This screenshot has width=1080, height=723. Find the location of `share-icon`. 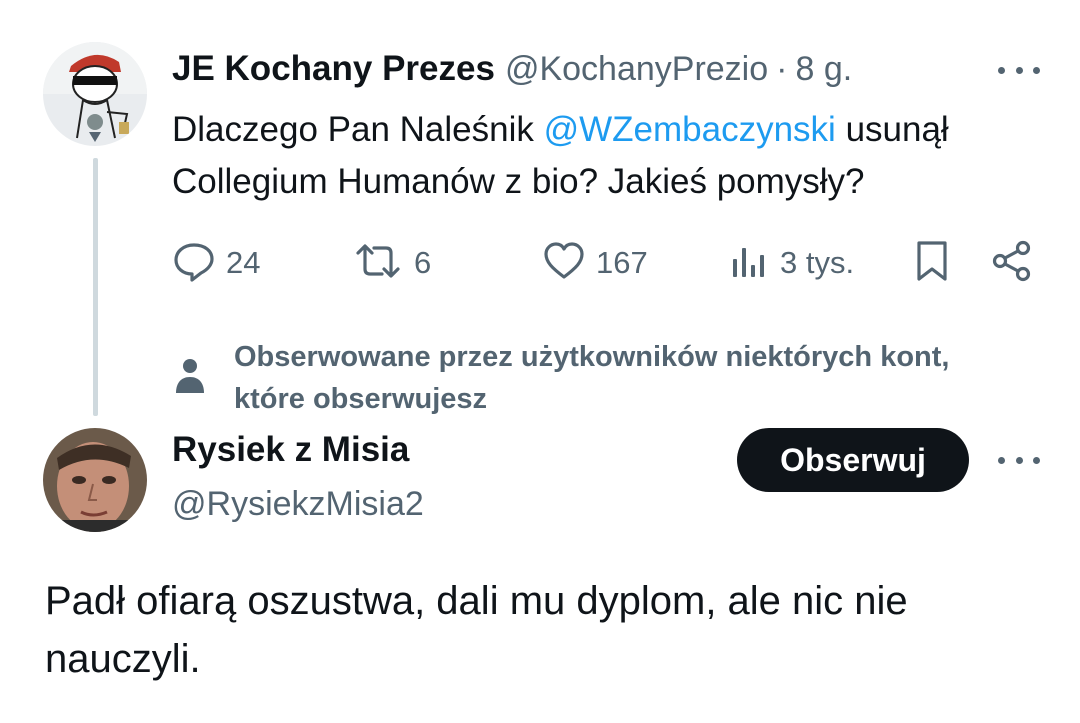

share-icon is located at coordinates (1012, 263).